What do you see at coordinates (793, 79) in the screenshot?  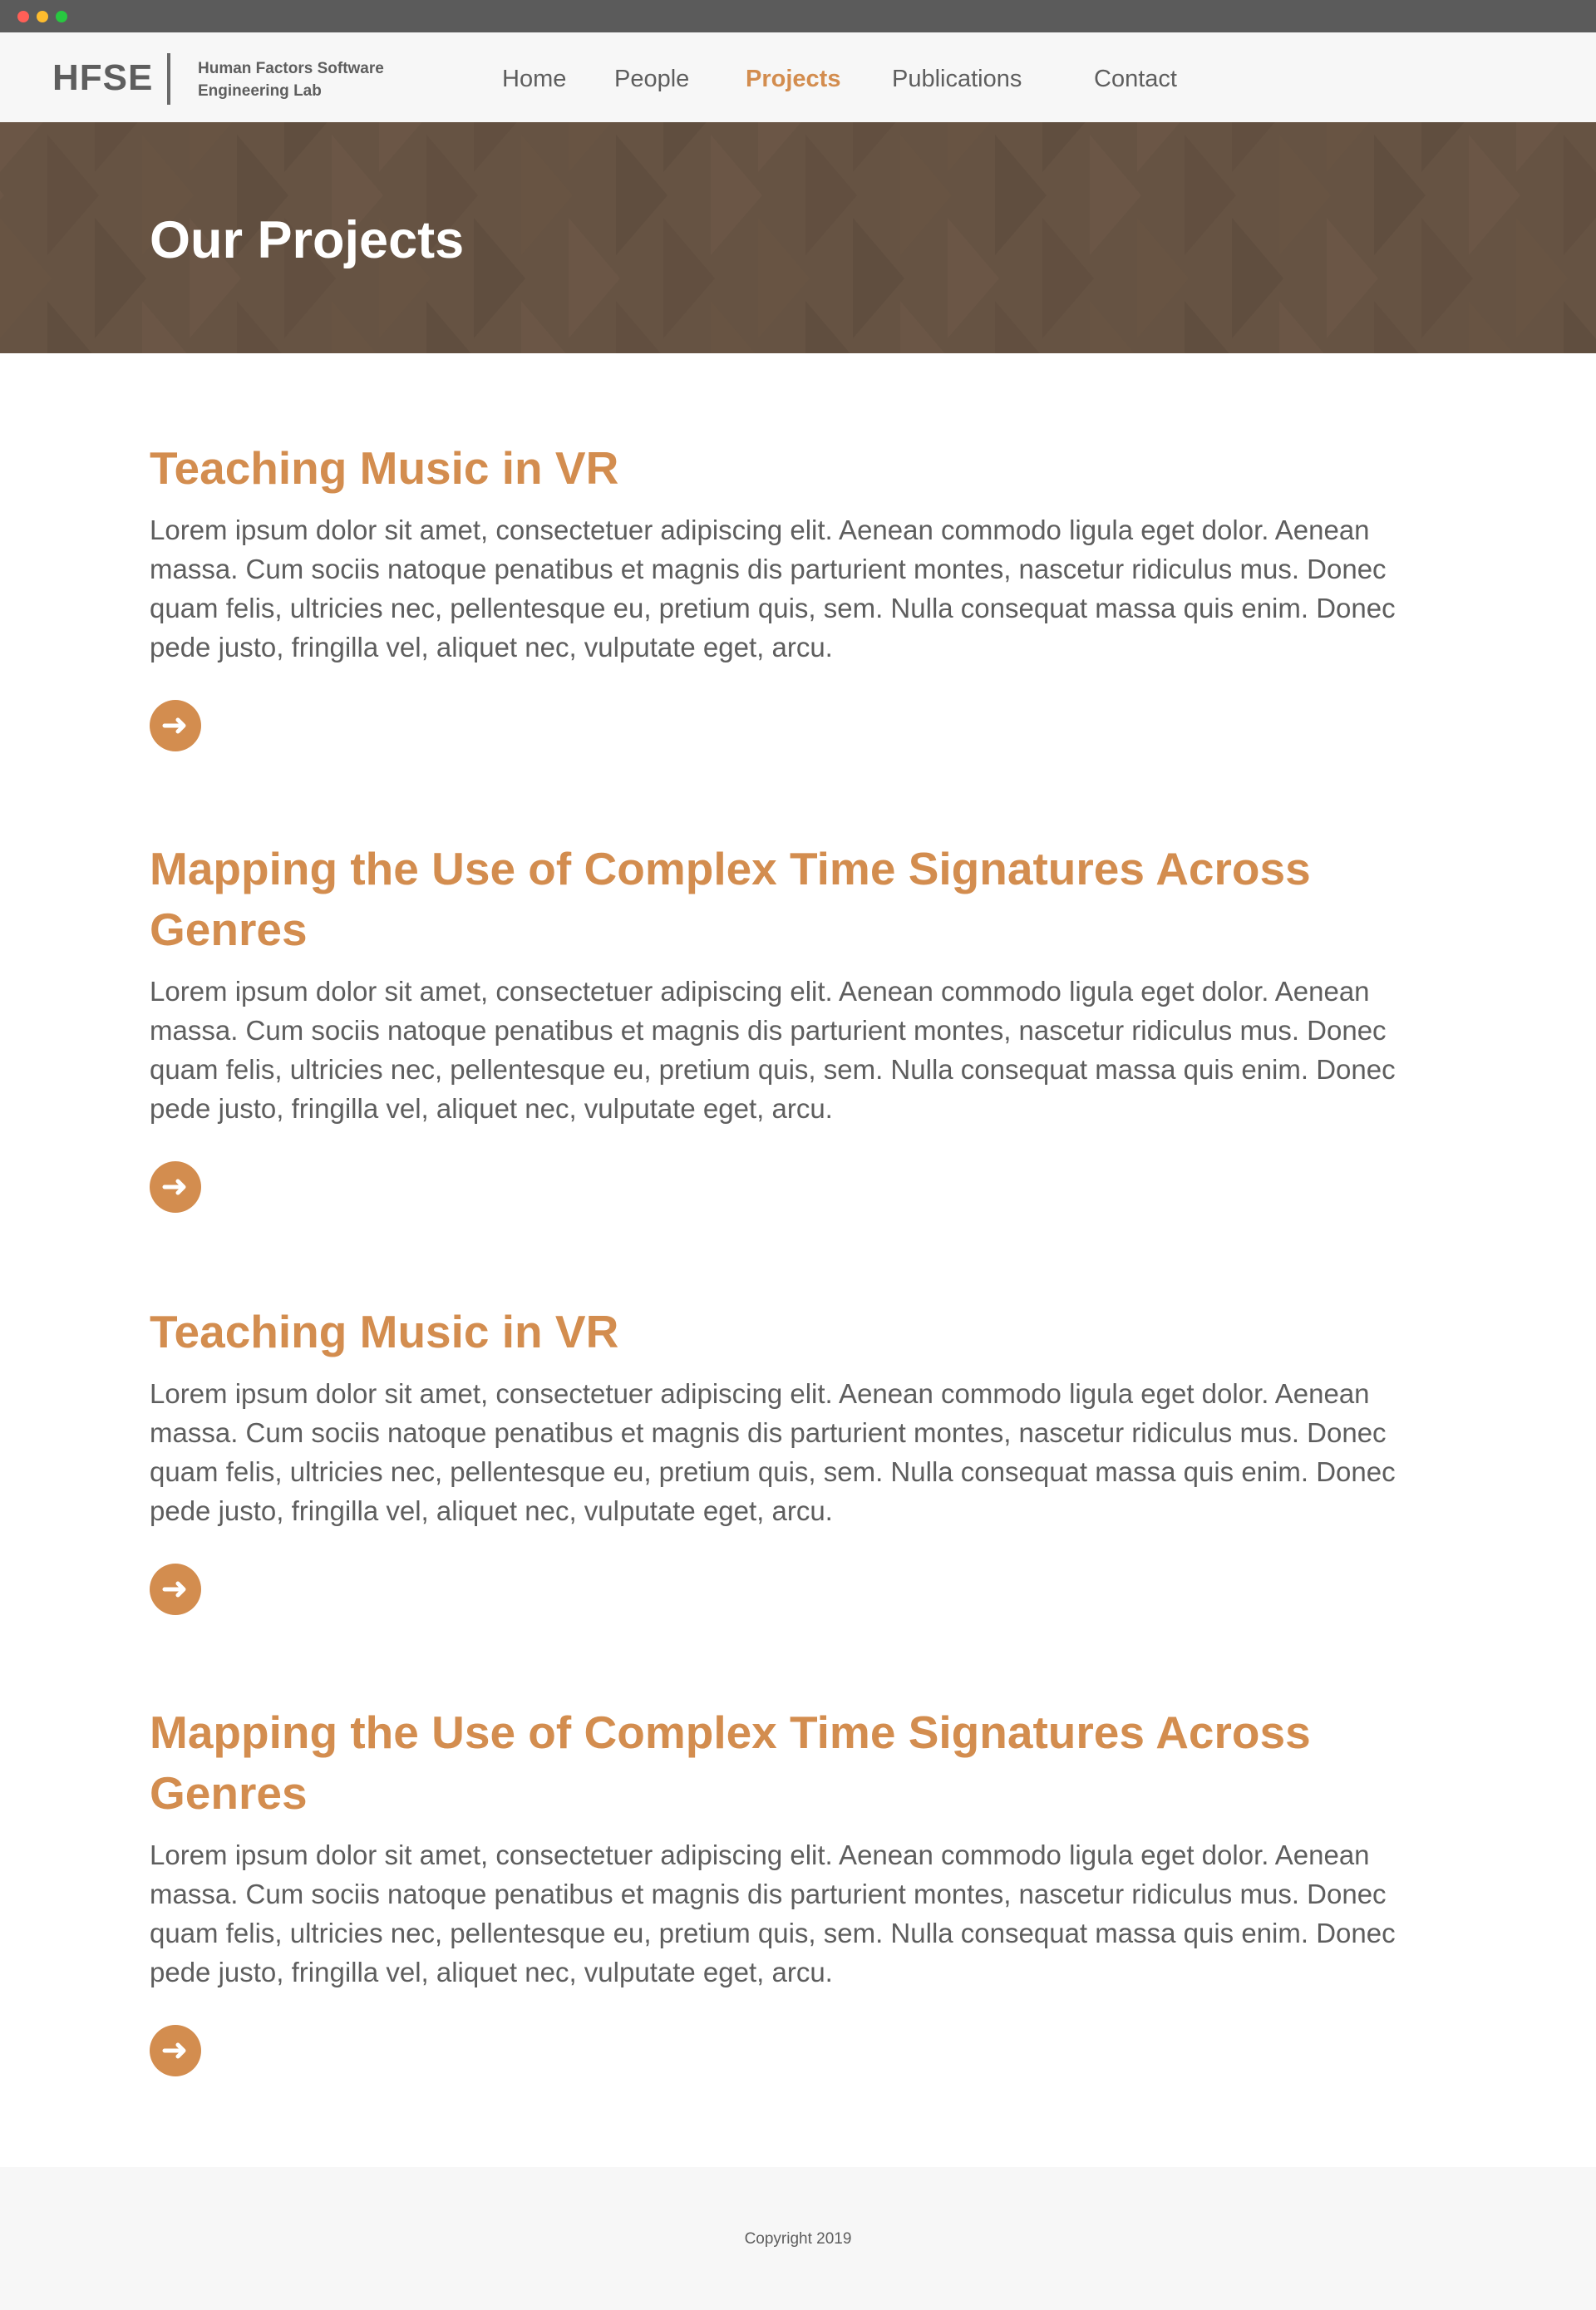 I see `nav-projects: Projects` at bounding box center [793, 79].